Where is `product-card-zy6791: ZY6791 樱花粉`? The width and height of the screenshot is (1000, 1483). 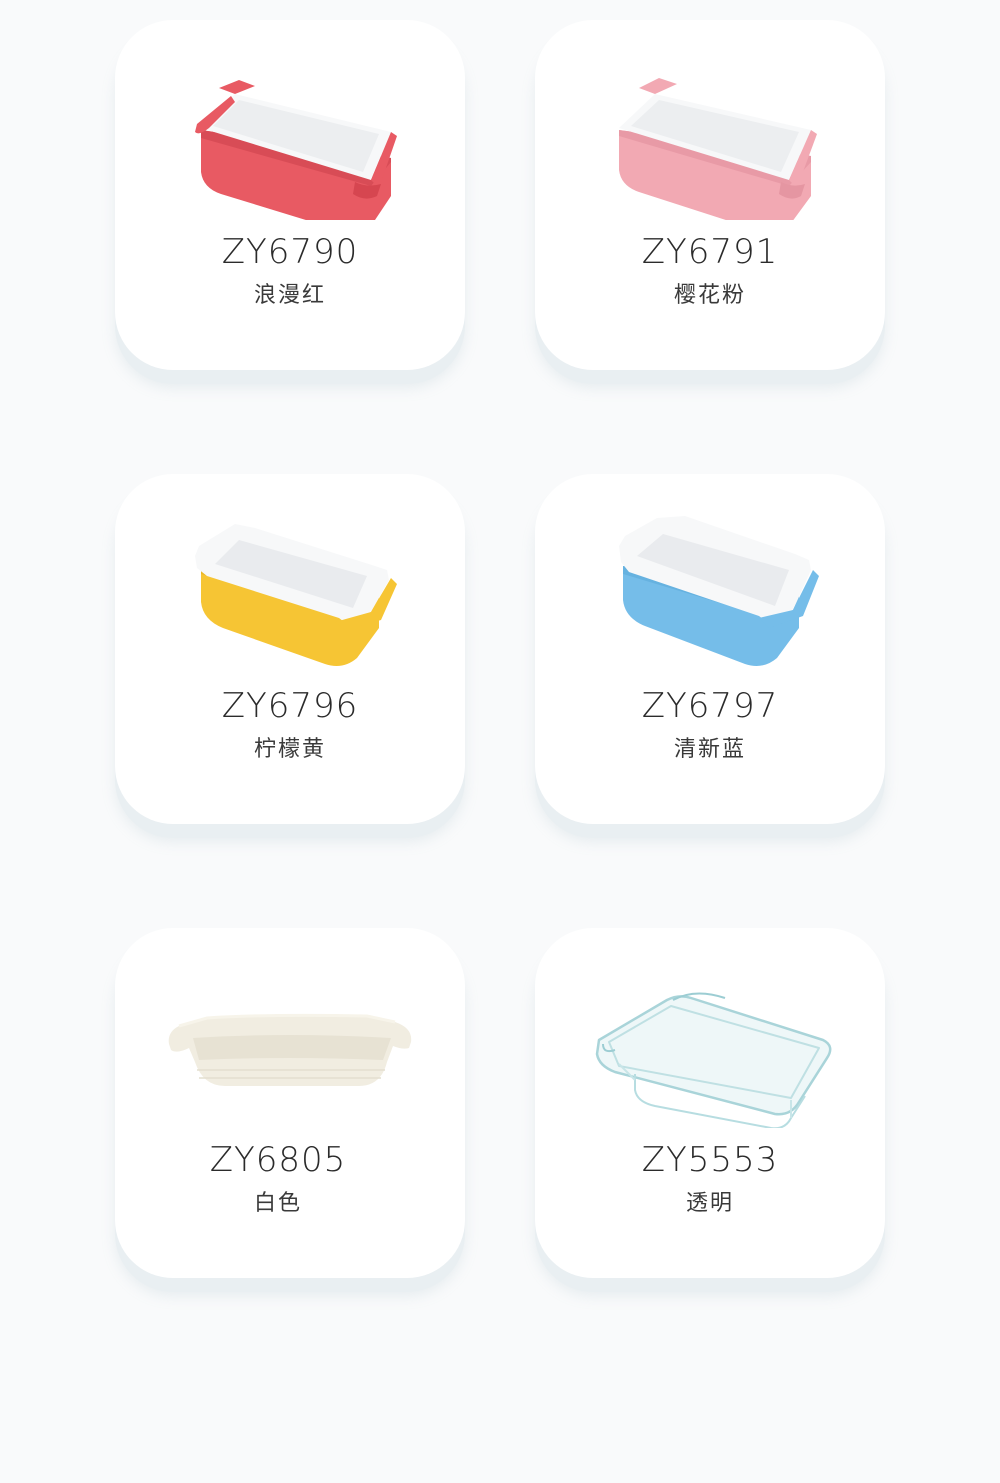 product-card-zy6791: ZY6791 樱花粉 is located at coordinates (710, 195).